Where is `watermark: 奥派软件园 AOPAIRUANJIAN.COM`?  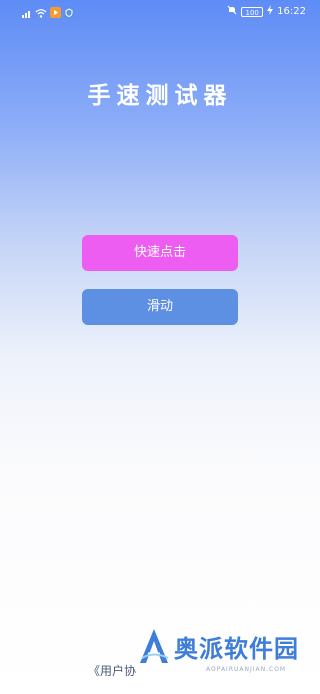 watermark: 奥派软件园 AOPAIRUANJIAN.COM is located at coordinates (227, 655).